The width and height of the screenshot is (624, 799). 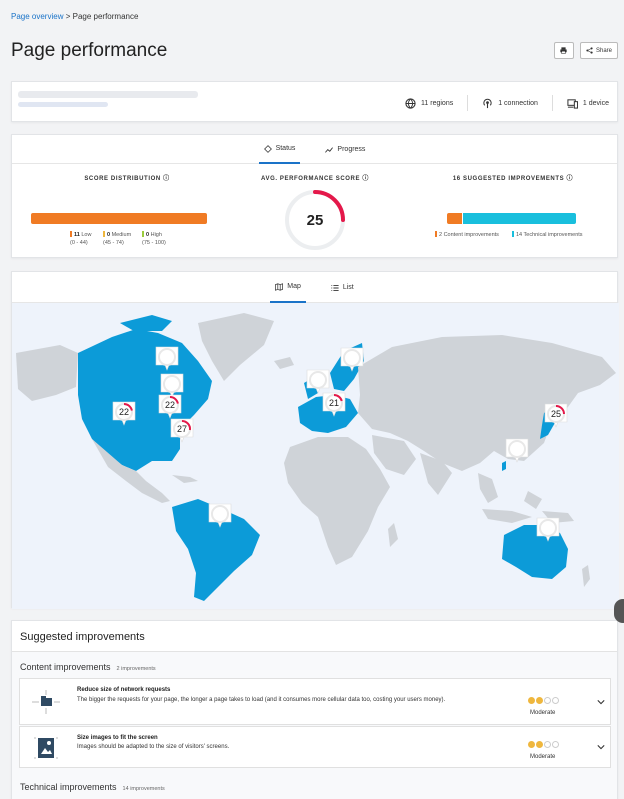 I want to click on marker-score-label: 27, so click(x=182, y=429).